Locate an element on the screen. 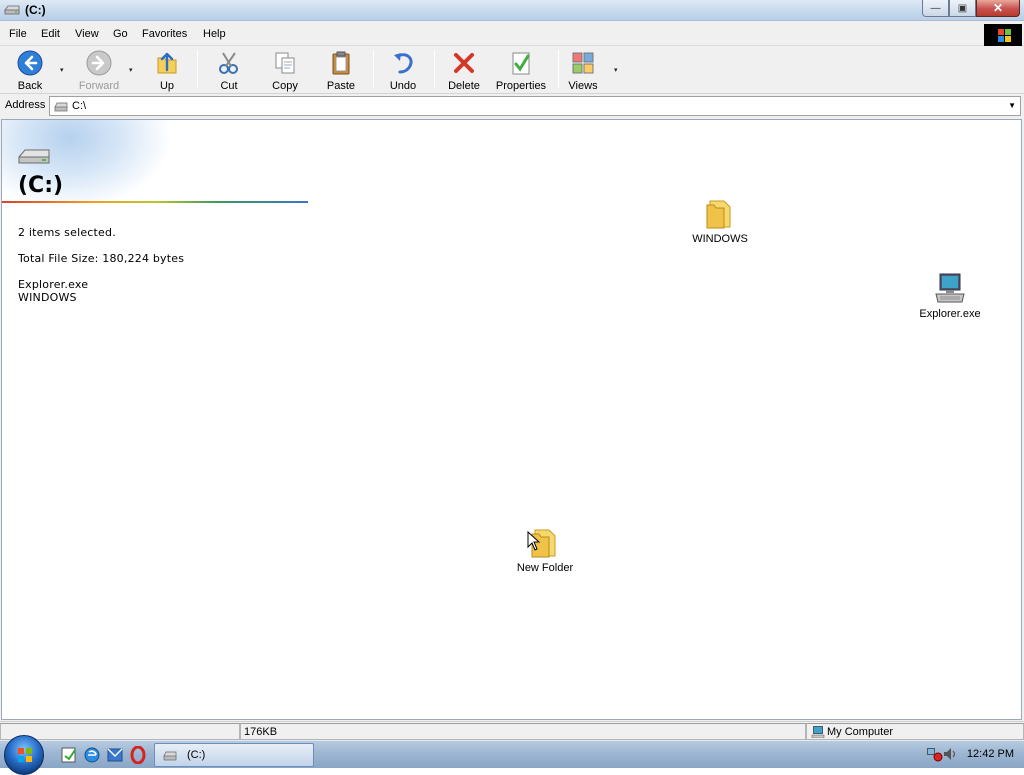 This screenshot has height=775, width=1024. window-controls: — ▣ ✕ is located at coordinates (971, 9).